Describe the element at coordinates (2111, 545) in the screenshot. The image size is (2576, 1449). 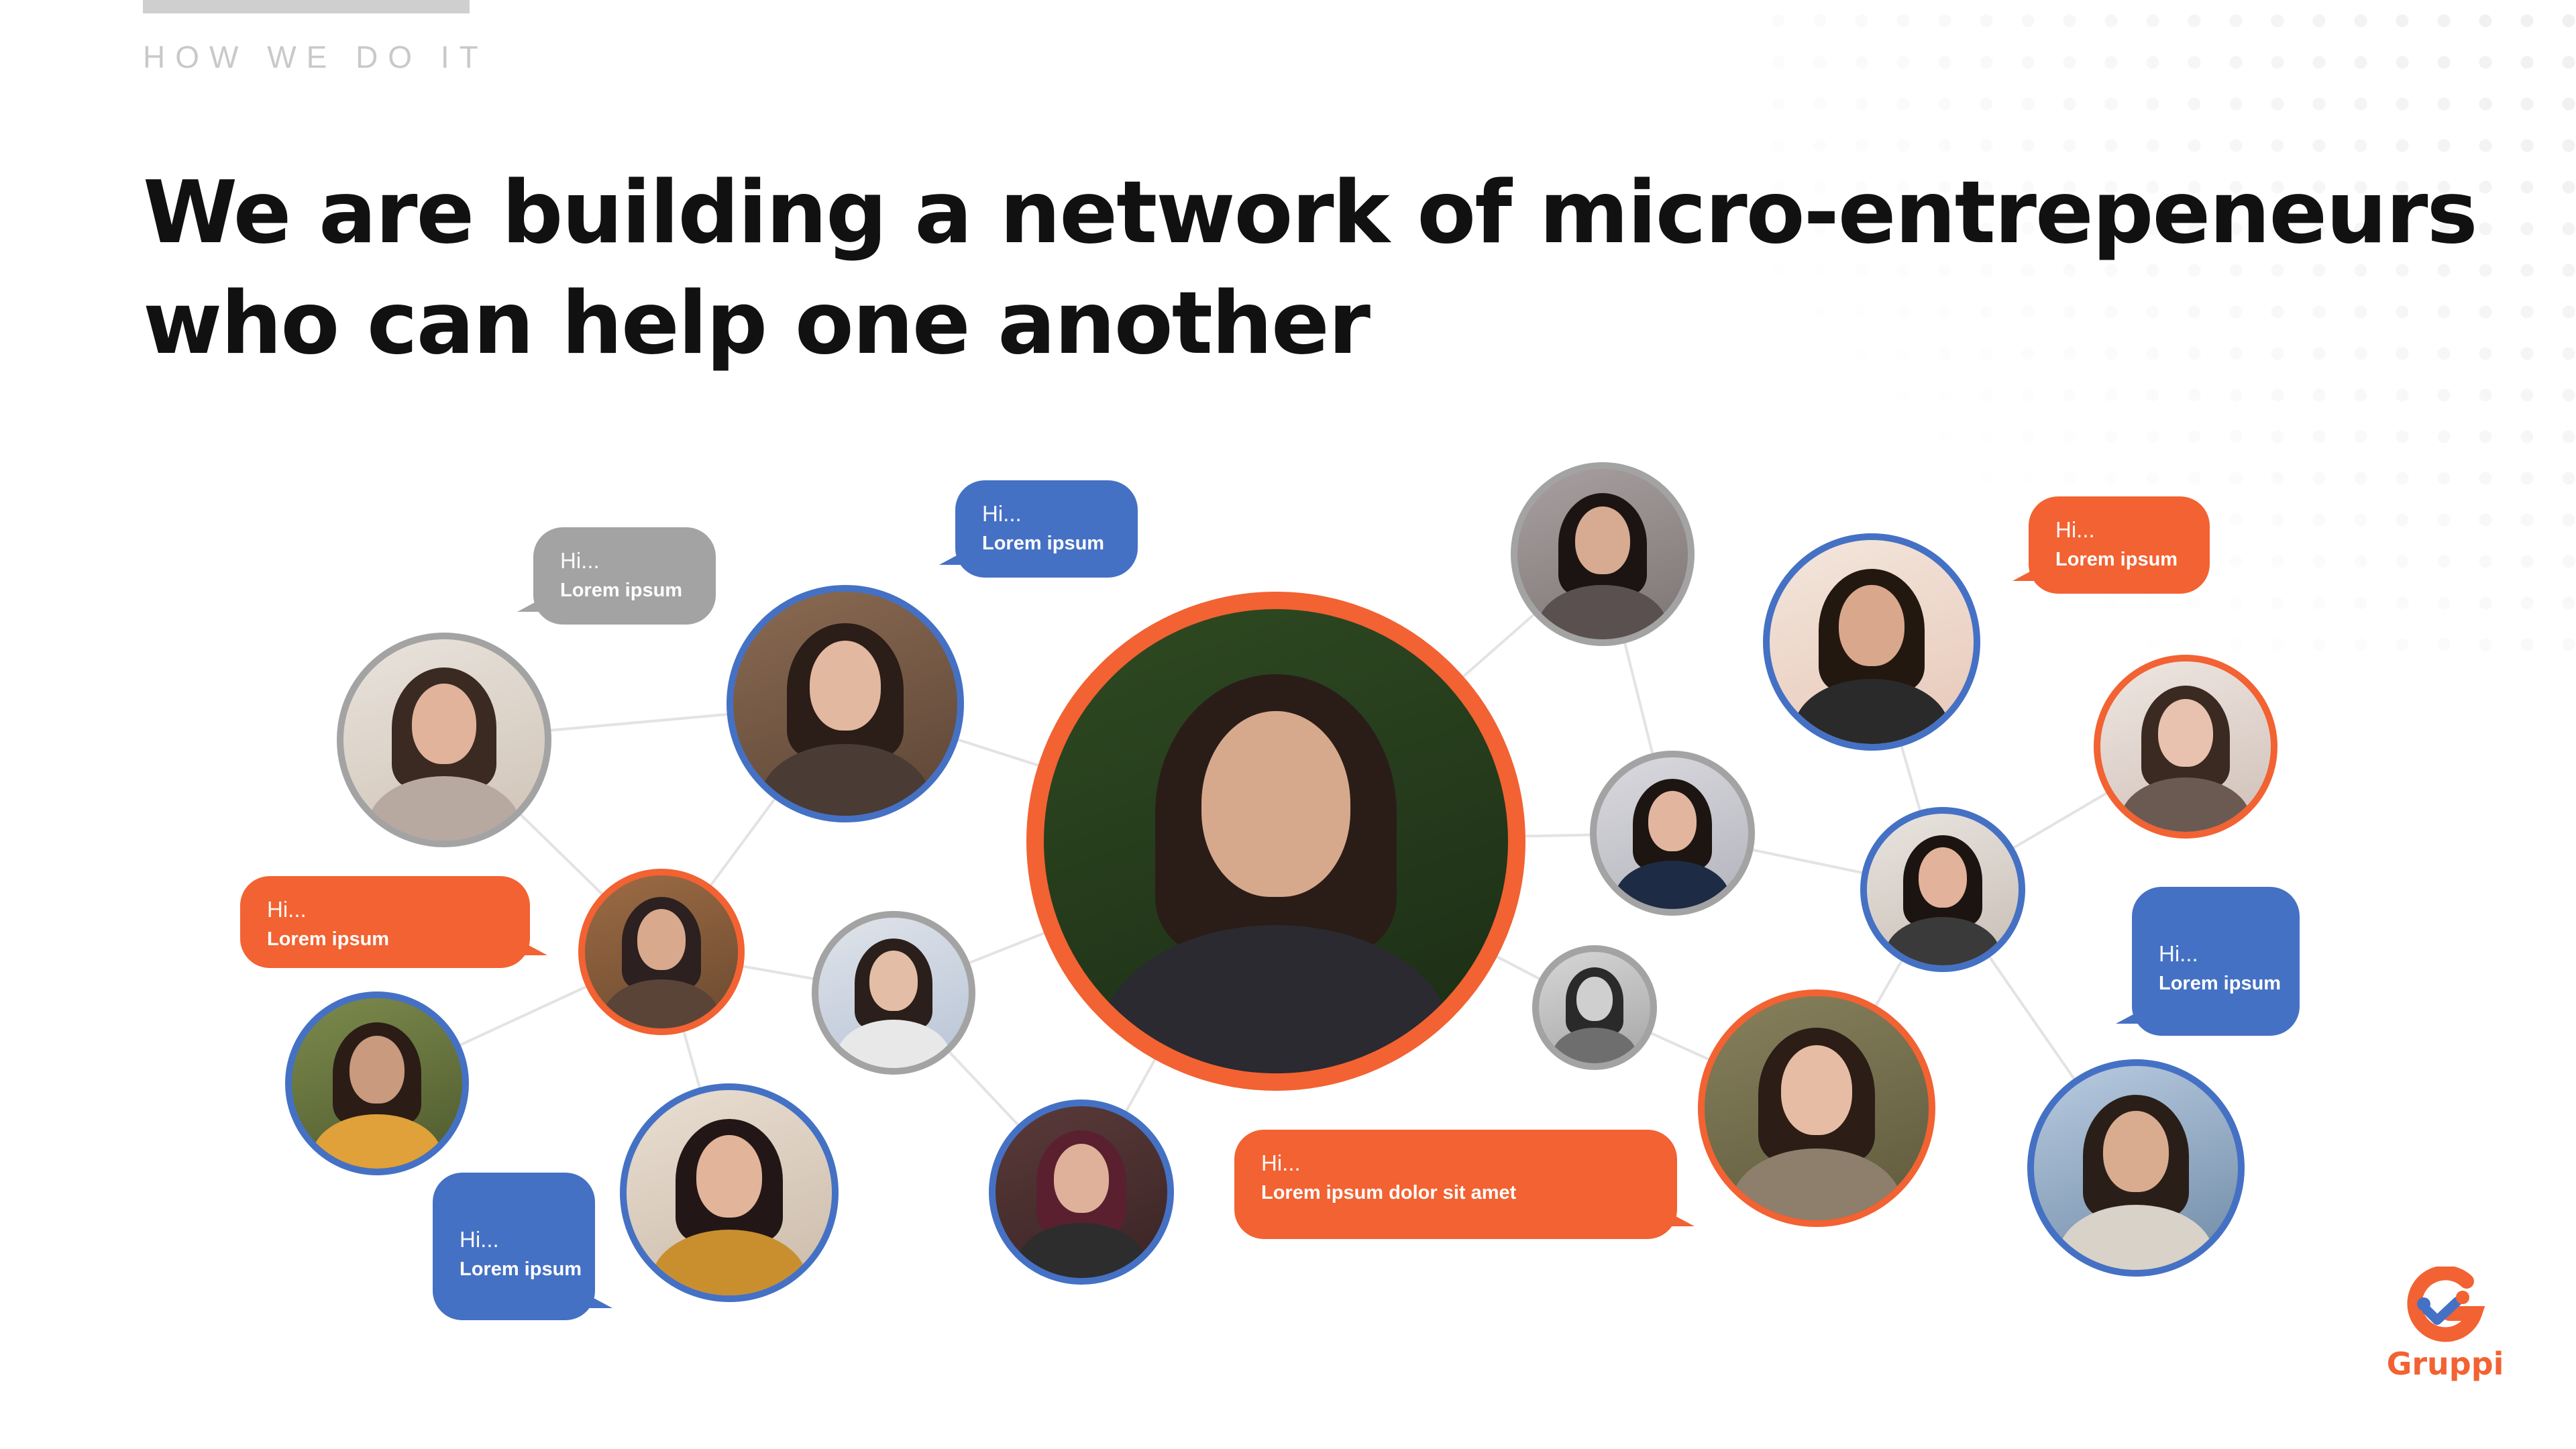
I see `bubble-orange-2: Hi... Lorem ipsum` at that location.